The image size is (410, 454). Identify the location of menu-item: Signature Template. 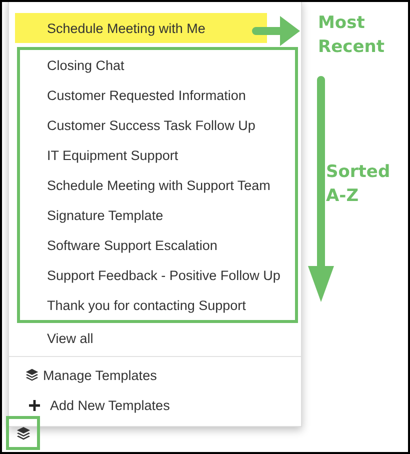
(157, 215).